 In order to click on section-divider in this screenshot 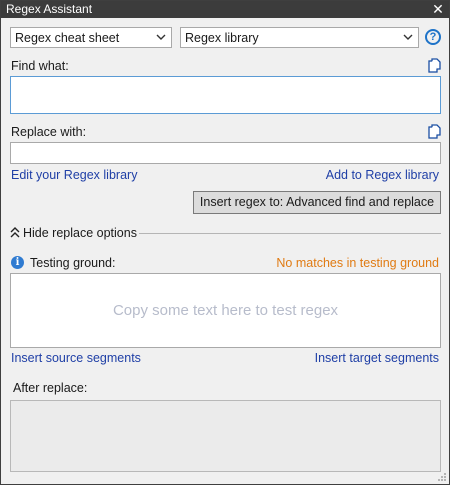, I will do `click(290, 233)`.